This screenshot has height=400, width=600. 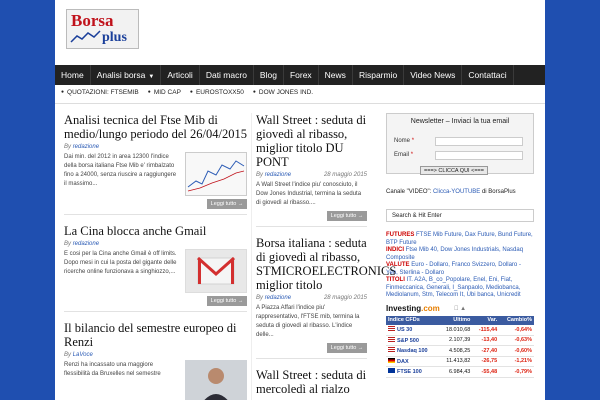 What do you see at coordinates (454, 170) in the screenshot?
I see `newsletter-submit-button: ===> CLICCA QUI <===` at bounding box center [454, 170].